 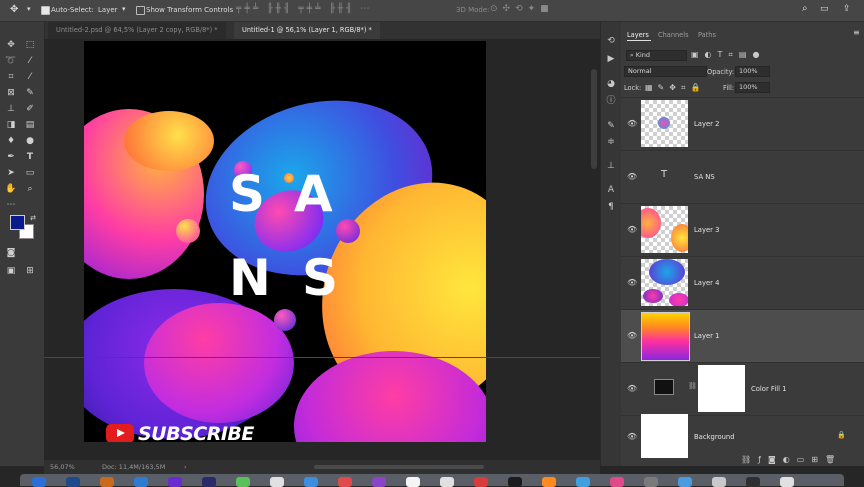 What do you see at coordinates (611, 84) in the screenshot?
I see `color-icon: ◕` at bounding box center [611, 84].